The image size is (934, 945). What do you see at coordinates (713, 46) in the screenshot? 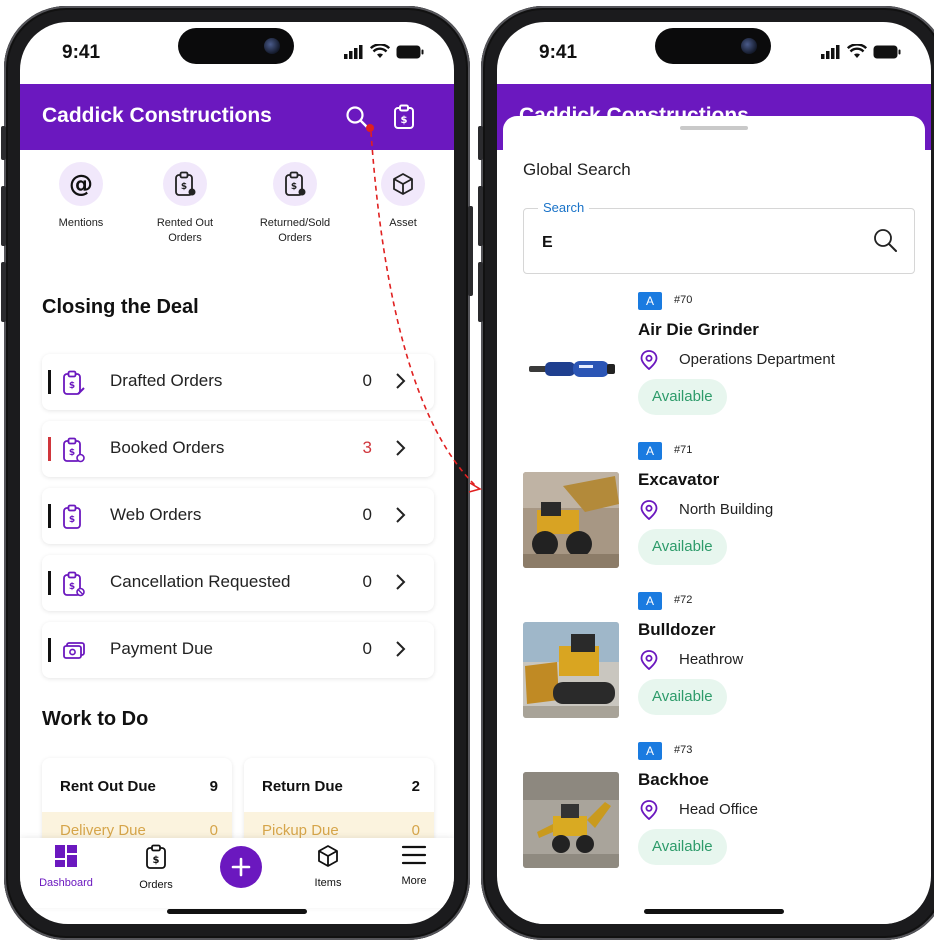
I see `dynamic-island` at bounding box center [713, 46].